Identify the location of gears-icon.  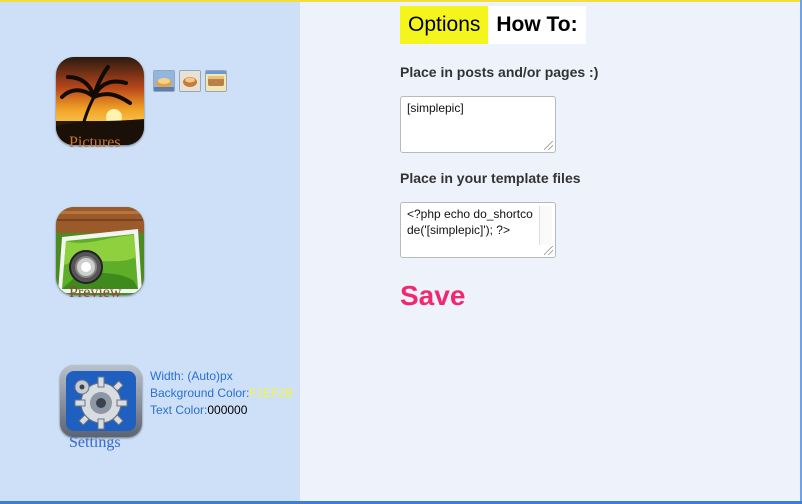
(101, 401).